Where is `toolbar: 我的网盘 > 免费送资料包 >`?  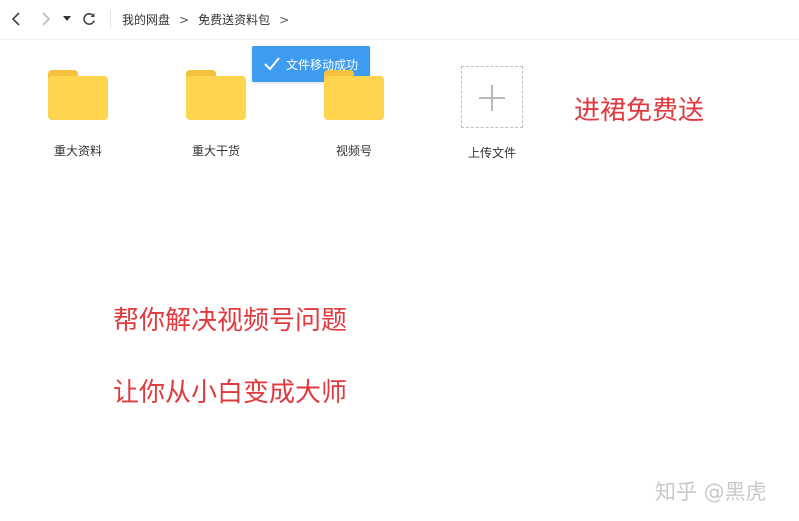 toolbar: 我的网盘 > 免费送资料包 > is located at coordinates (399, 20).